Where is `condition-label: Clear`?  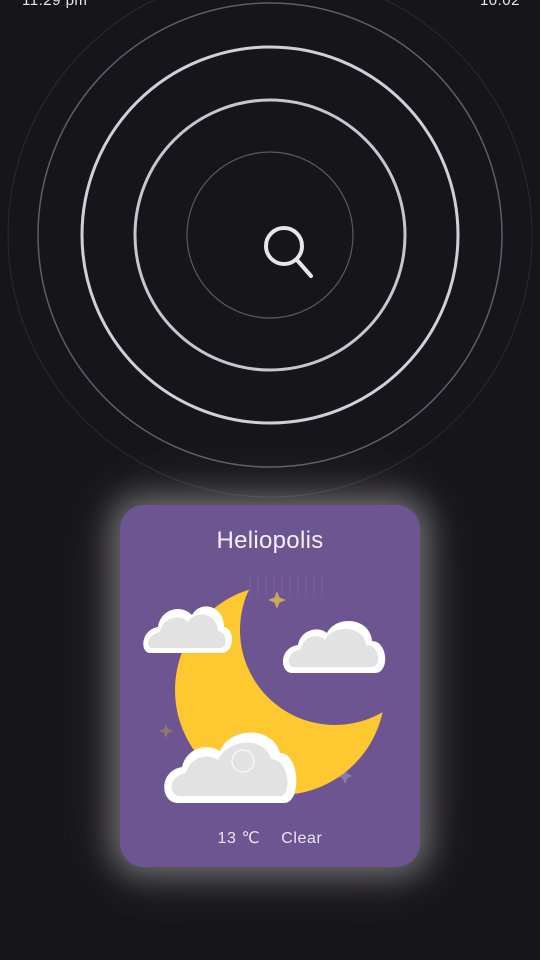
condition-label: Clear is located at coordinates (302, 838).